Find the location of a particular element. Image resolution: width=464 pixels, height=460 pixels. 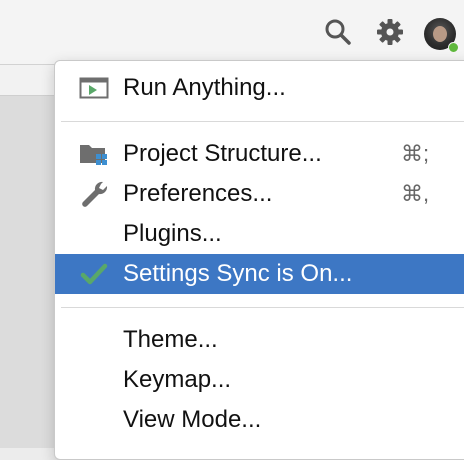

search-button is located at coordinates (338, 32).